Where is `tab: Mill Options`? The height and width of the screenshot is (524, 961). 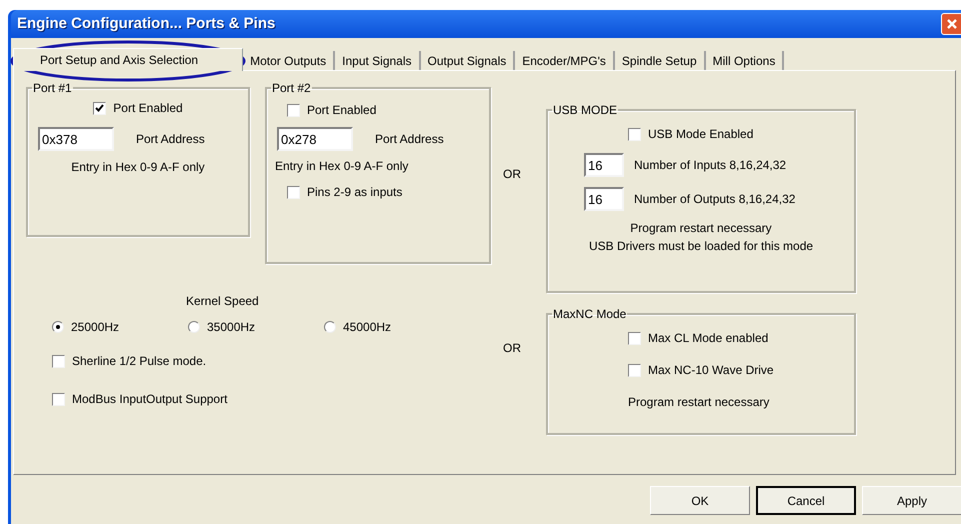 tab: Mill Options is located at coordinates (745, 60).